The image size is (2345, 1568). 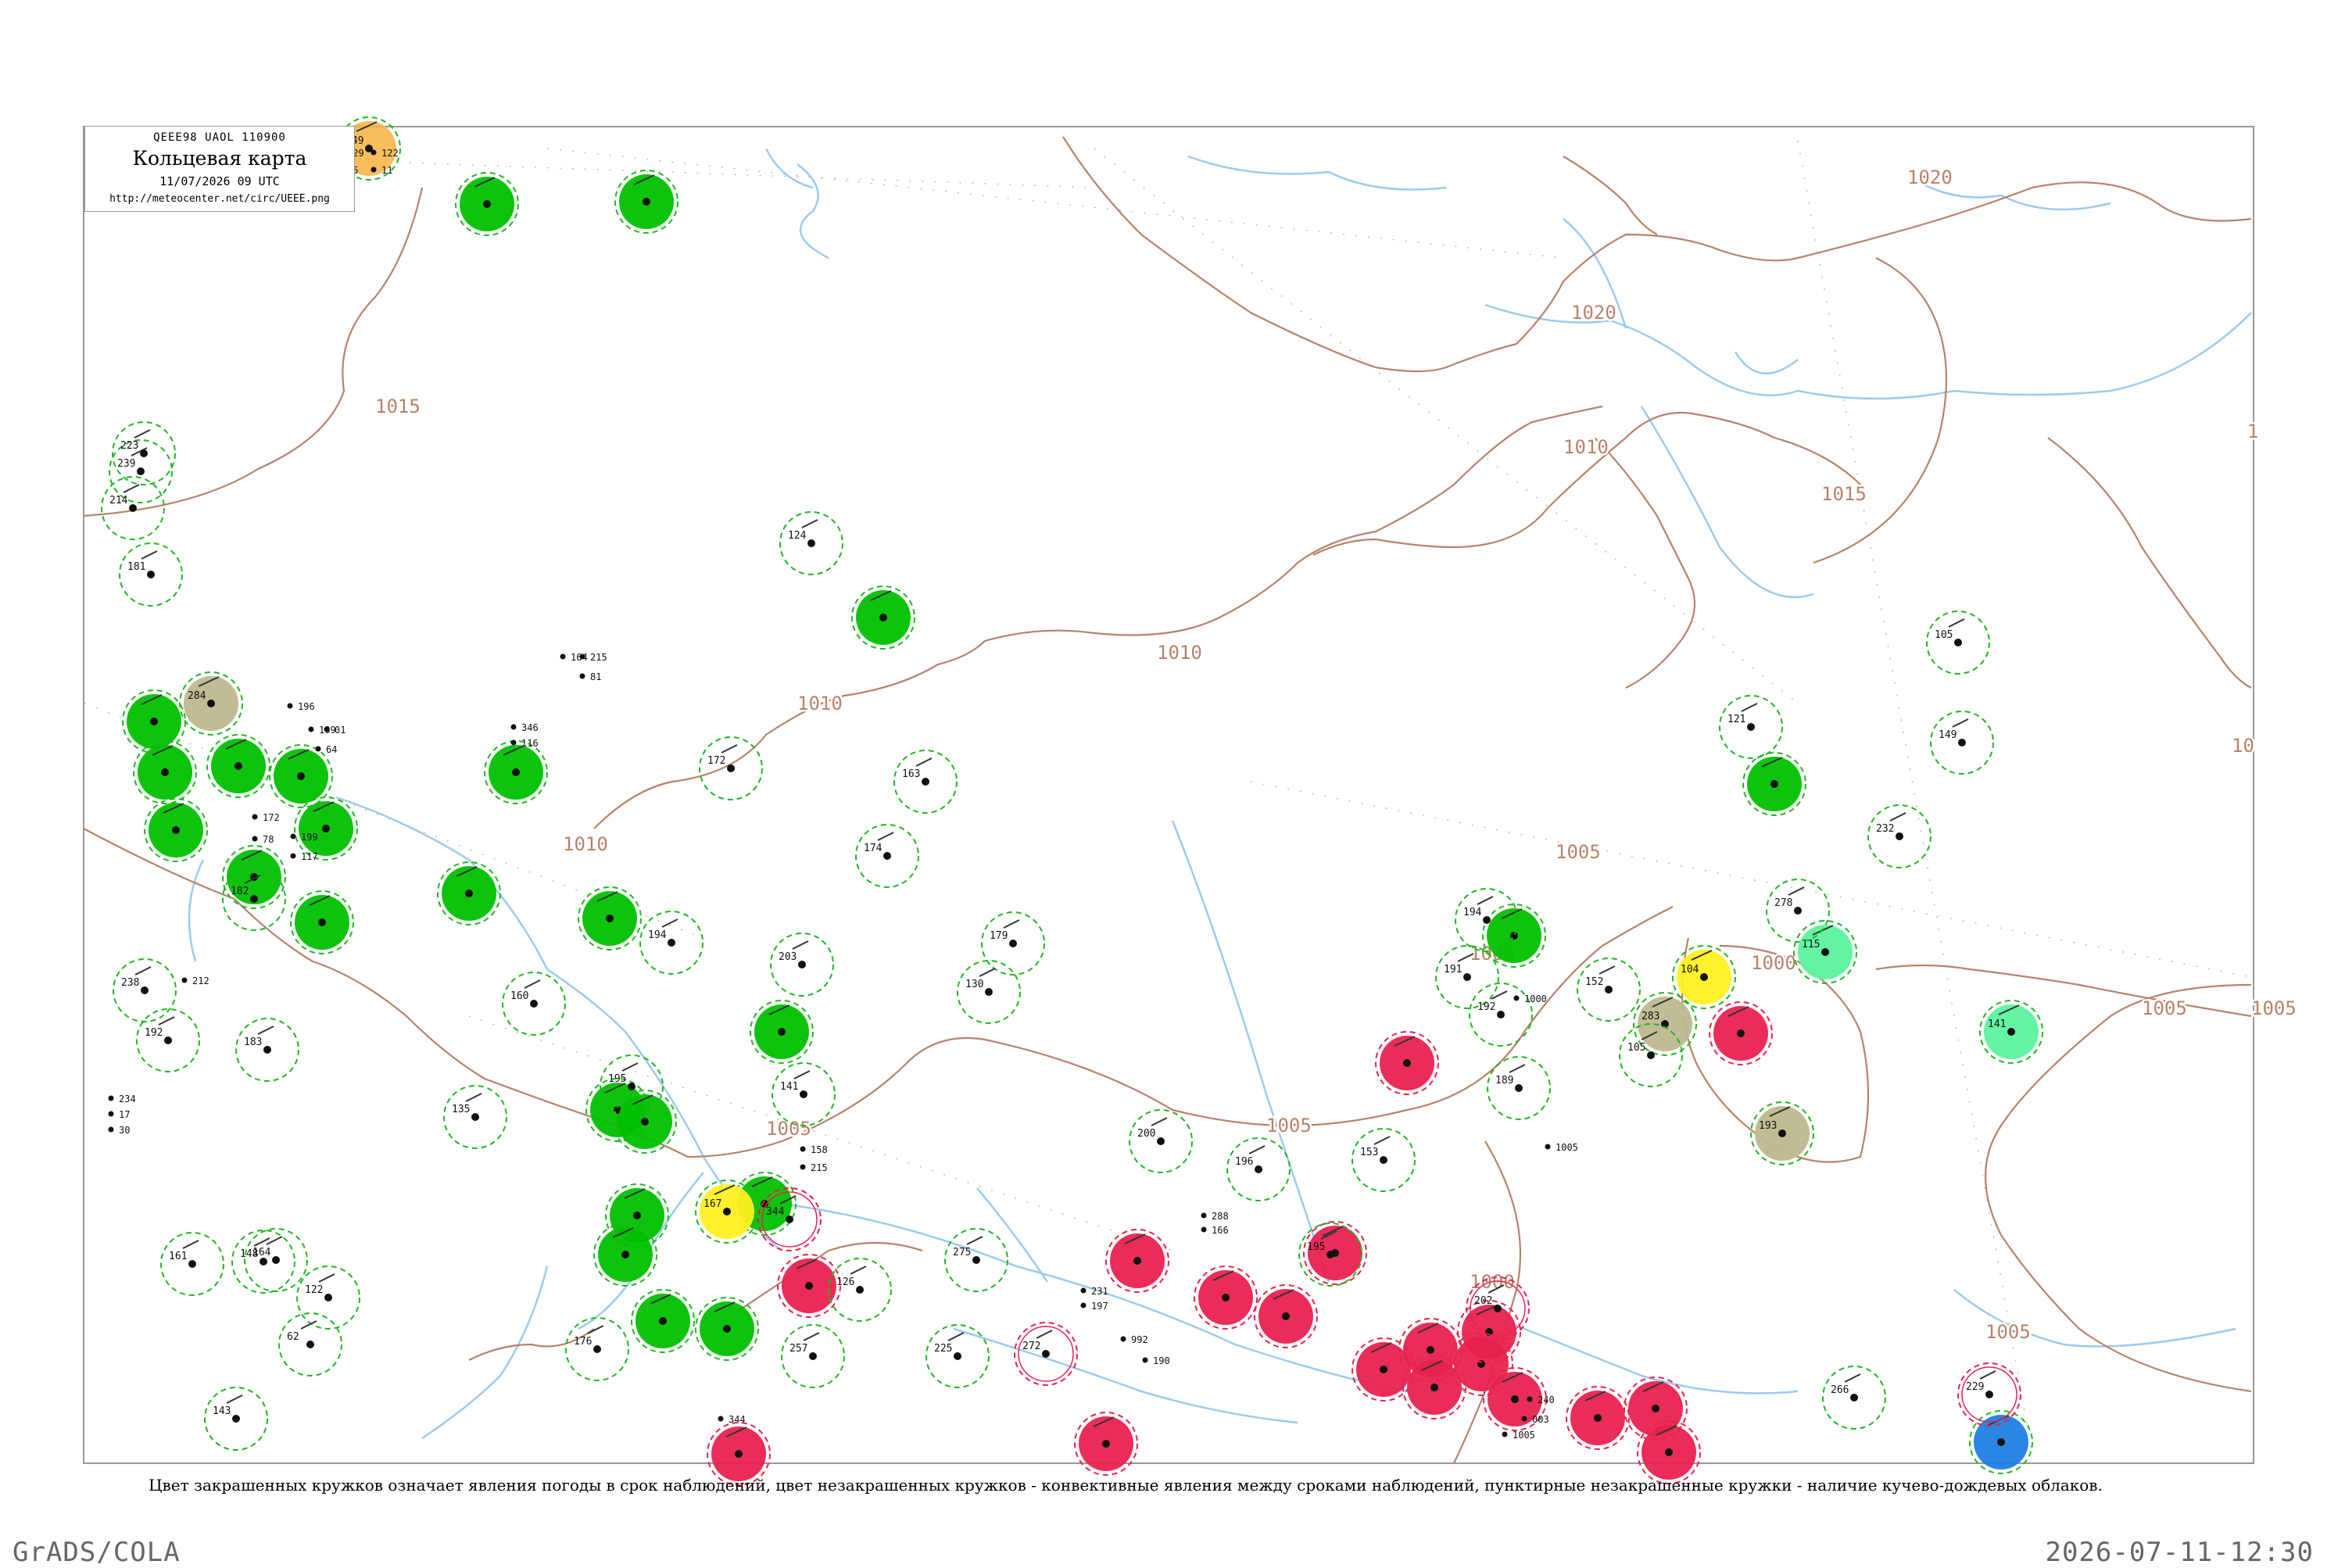 I want to click on station-value: 135, so click(x=461, y=1109).